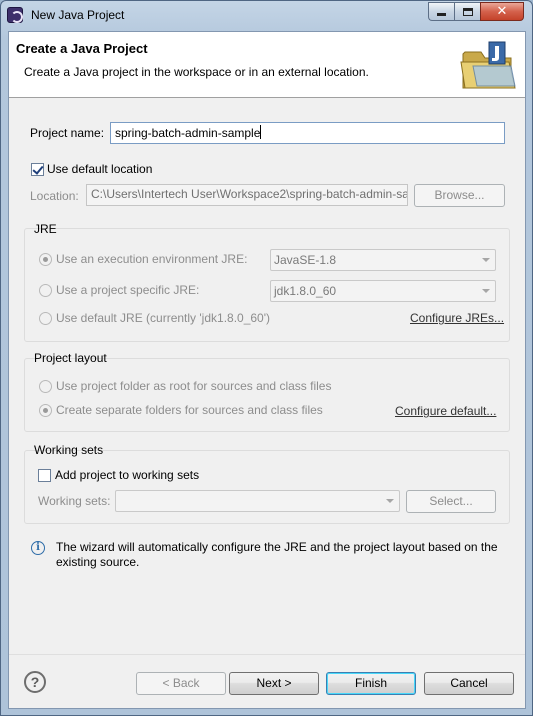  Describe the element at coordinates (70, 358) in the screenshot. I see `project-layout-group-title: Project layout` at that location.